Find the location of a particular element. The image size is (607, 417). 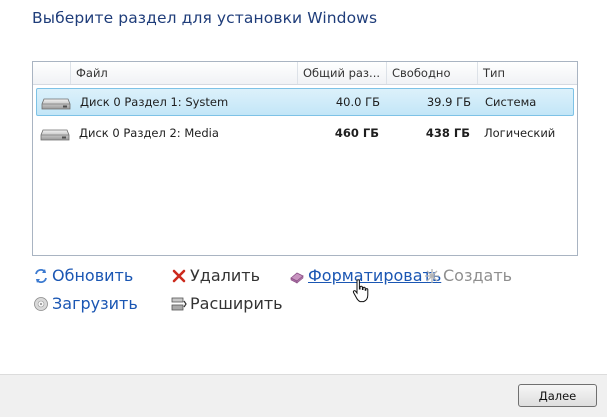

extend-label: Расширить is located at coordinates (236, 304).